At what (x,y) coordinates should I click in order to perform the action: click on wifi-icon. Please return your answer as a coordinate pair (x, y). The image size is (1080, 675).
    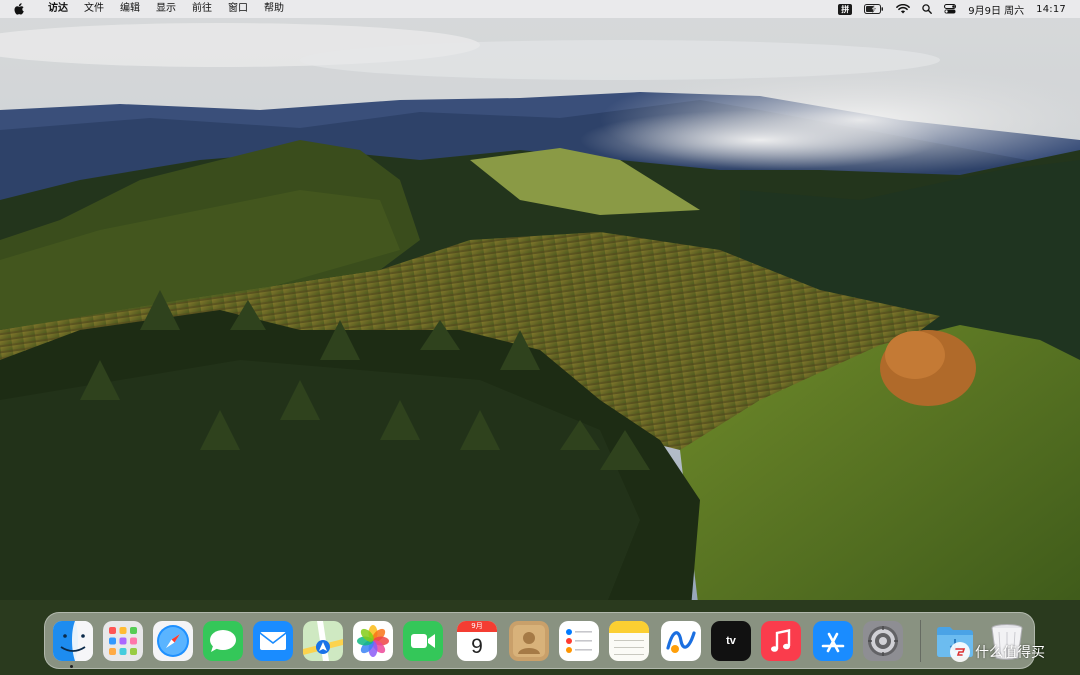
    Looking at the image, I should click on (903, 9).